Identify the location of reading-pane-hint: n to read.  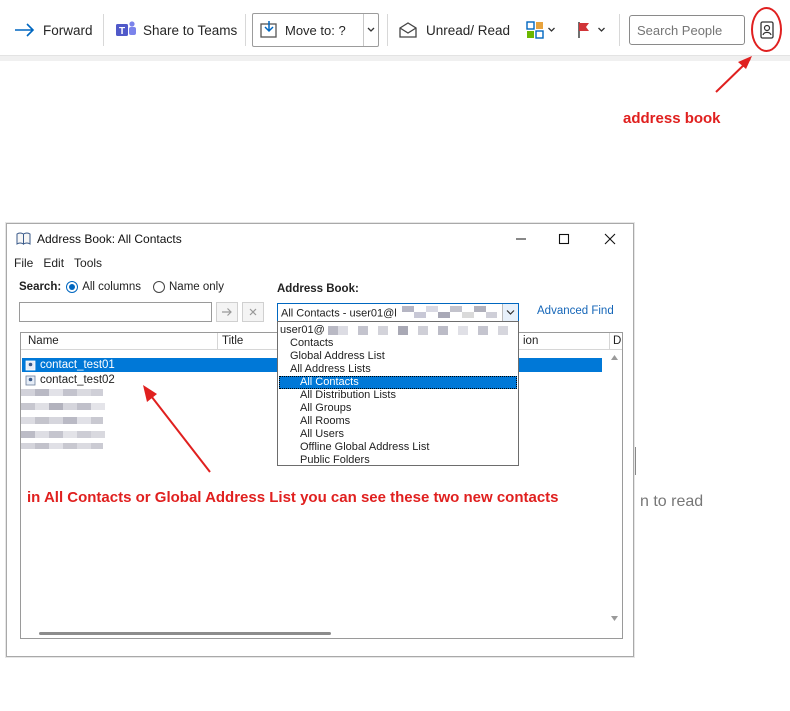
(672, 501).